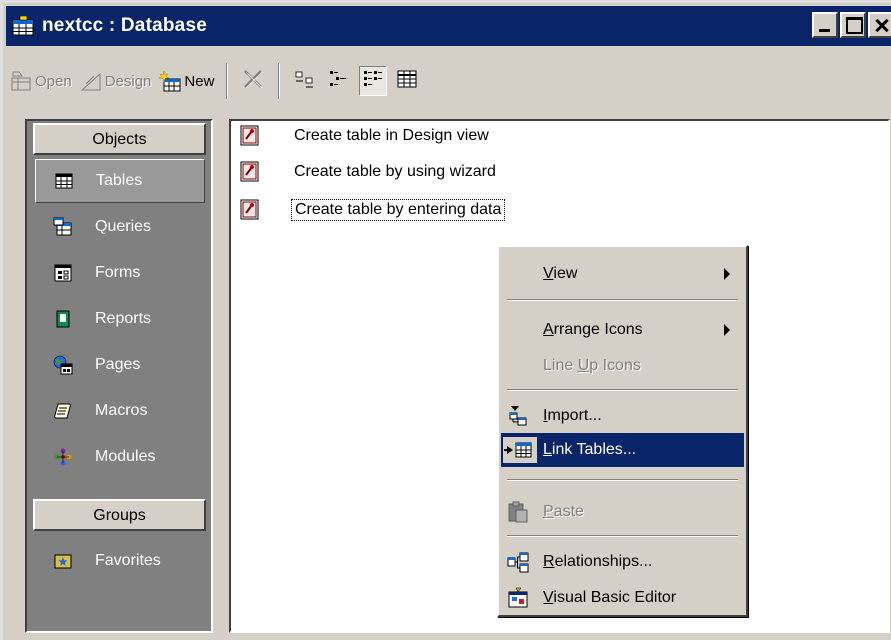 The height and width of the screenshot is (640, 891). Describe the element at coordinates (391, 135) in the screenshot. I see `list-item-label: Create table in Design view` at that location.